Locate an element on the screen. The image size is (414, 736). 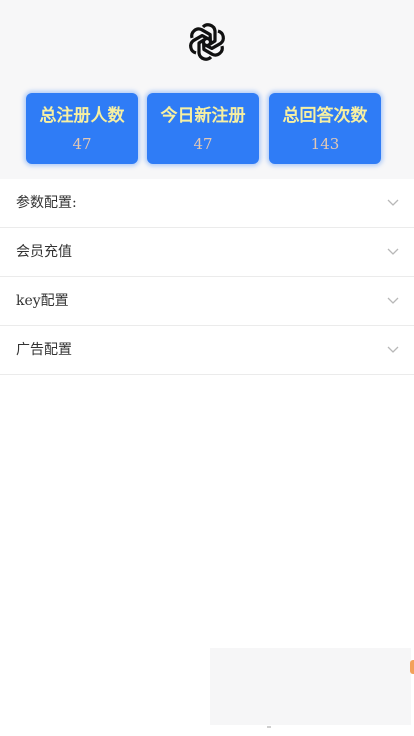
collapse-item-label: 会员充值 is located at coordinates (44, 252).